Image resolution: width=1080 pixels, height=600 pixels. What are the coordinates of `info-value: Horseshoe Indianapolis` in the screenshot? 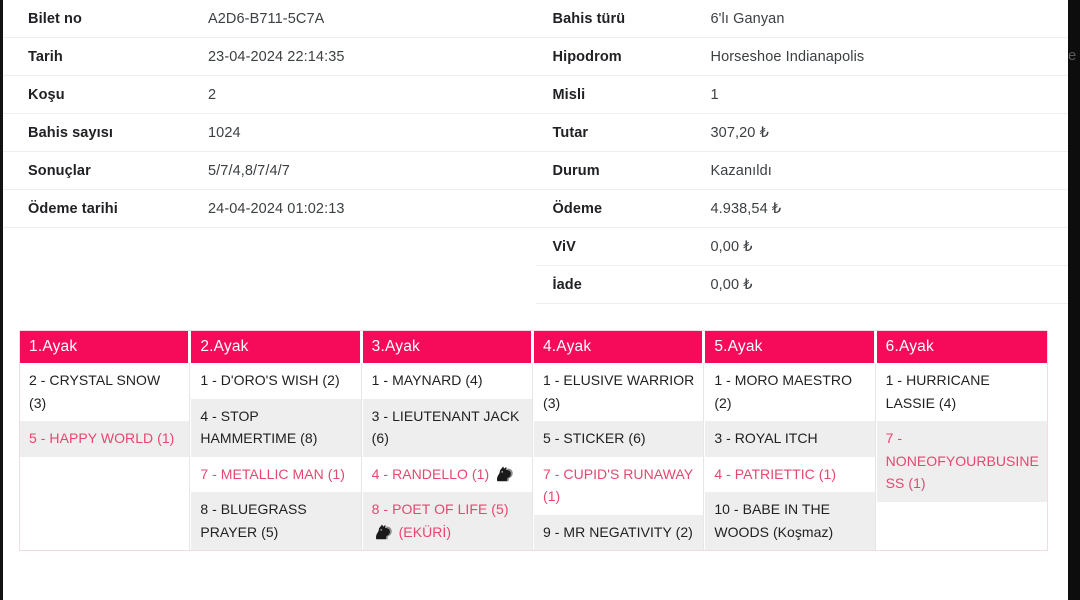 It's located at (787, 56).